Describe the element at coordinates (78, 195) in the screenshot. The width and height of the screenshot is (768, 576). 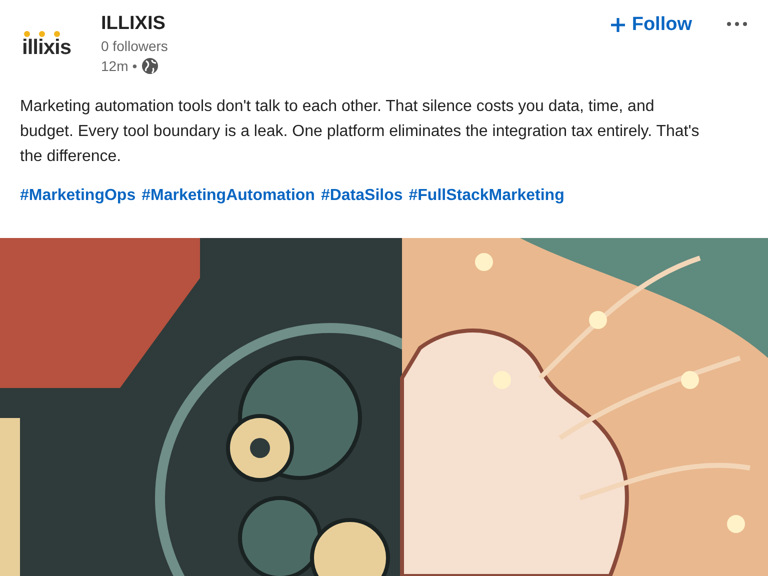
I see `hashtag-link: #MarketingOps` at that location.